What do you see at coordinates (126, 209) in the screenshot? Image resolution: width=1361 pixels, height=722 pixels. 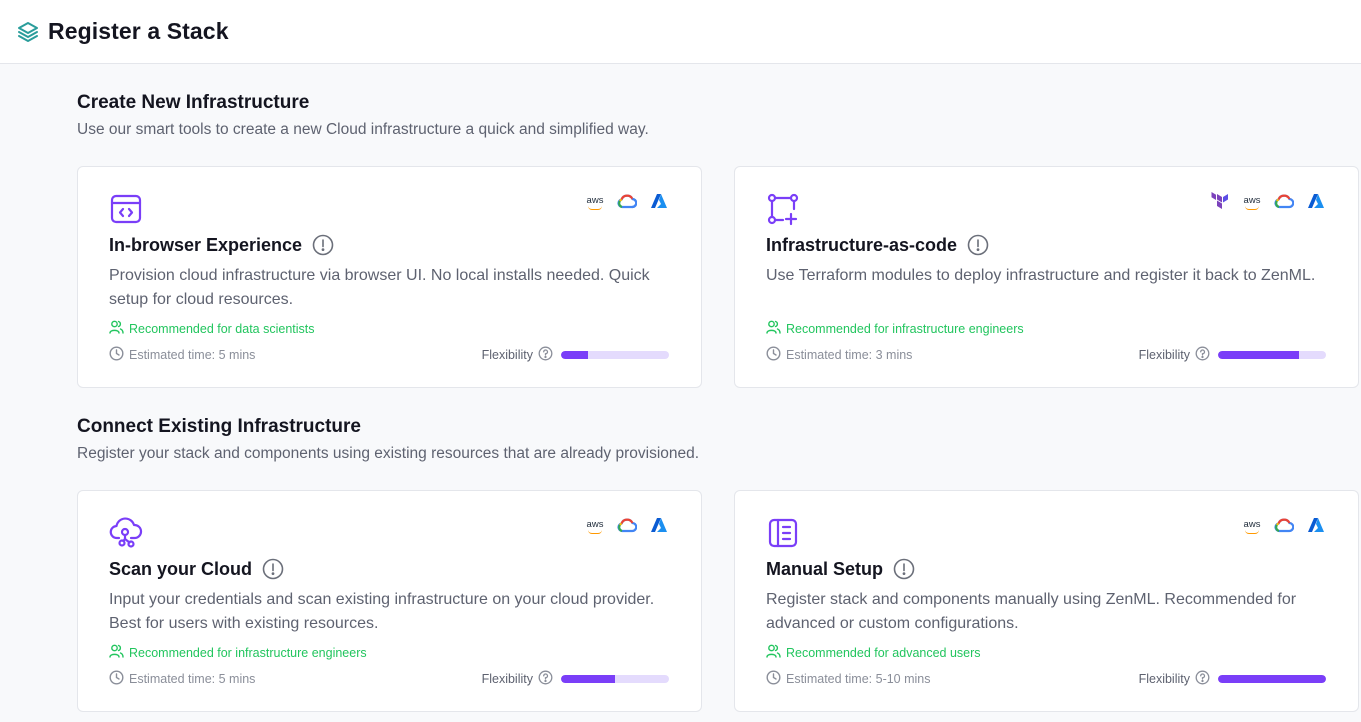 I see `browser-code-icon` at bounding box center [126, 209].